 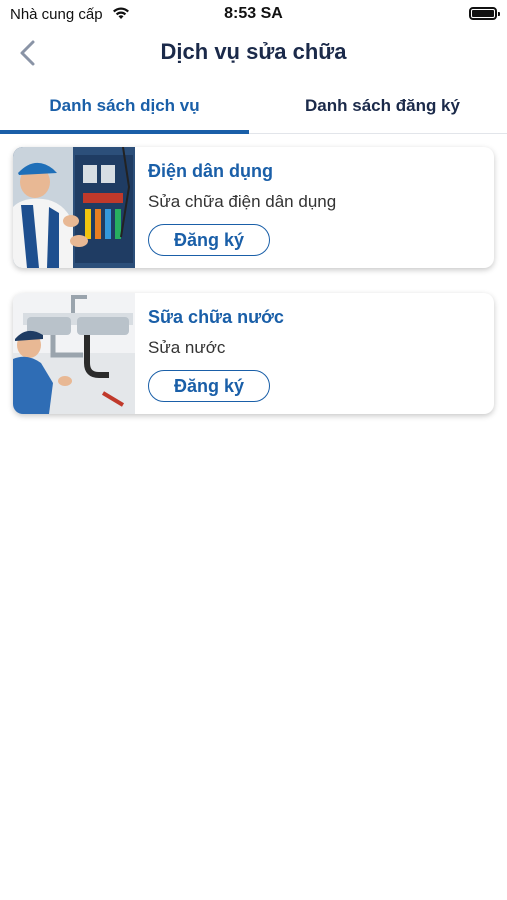 I want to click on service-subtitle: Sửa nước, so click(x=187, y=347).